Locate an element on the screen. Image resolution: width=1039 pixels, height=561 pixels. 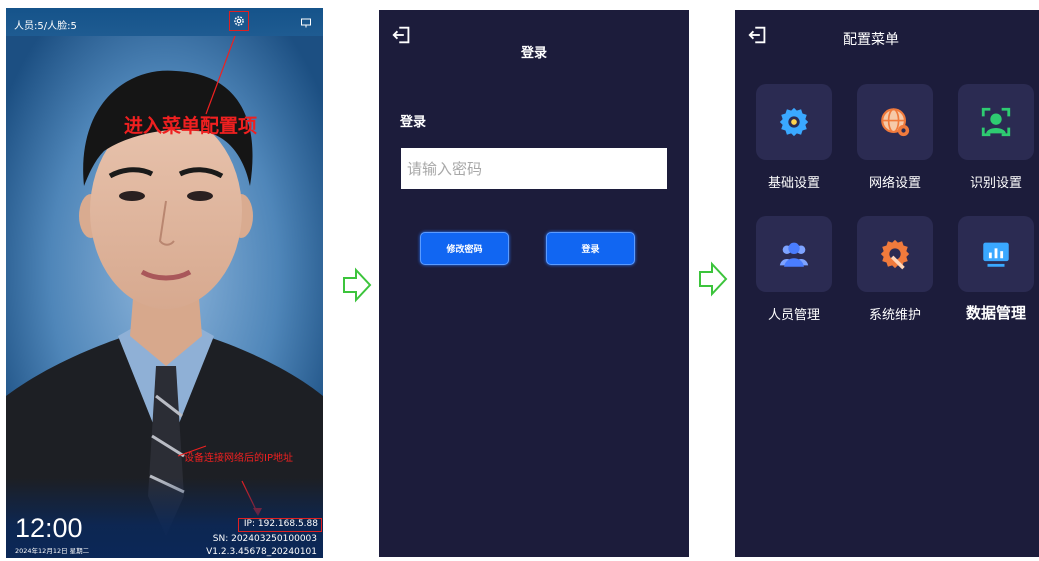
menu-item-network-settings is located at coordinates (895, 122).